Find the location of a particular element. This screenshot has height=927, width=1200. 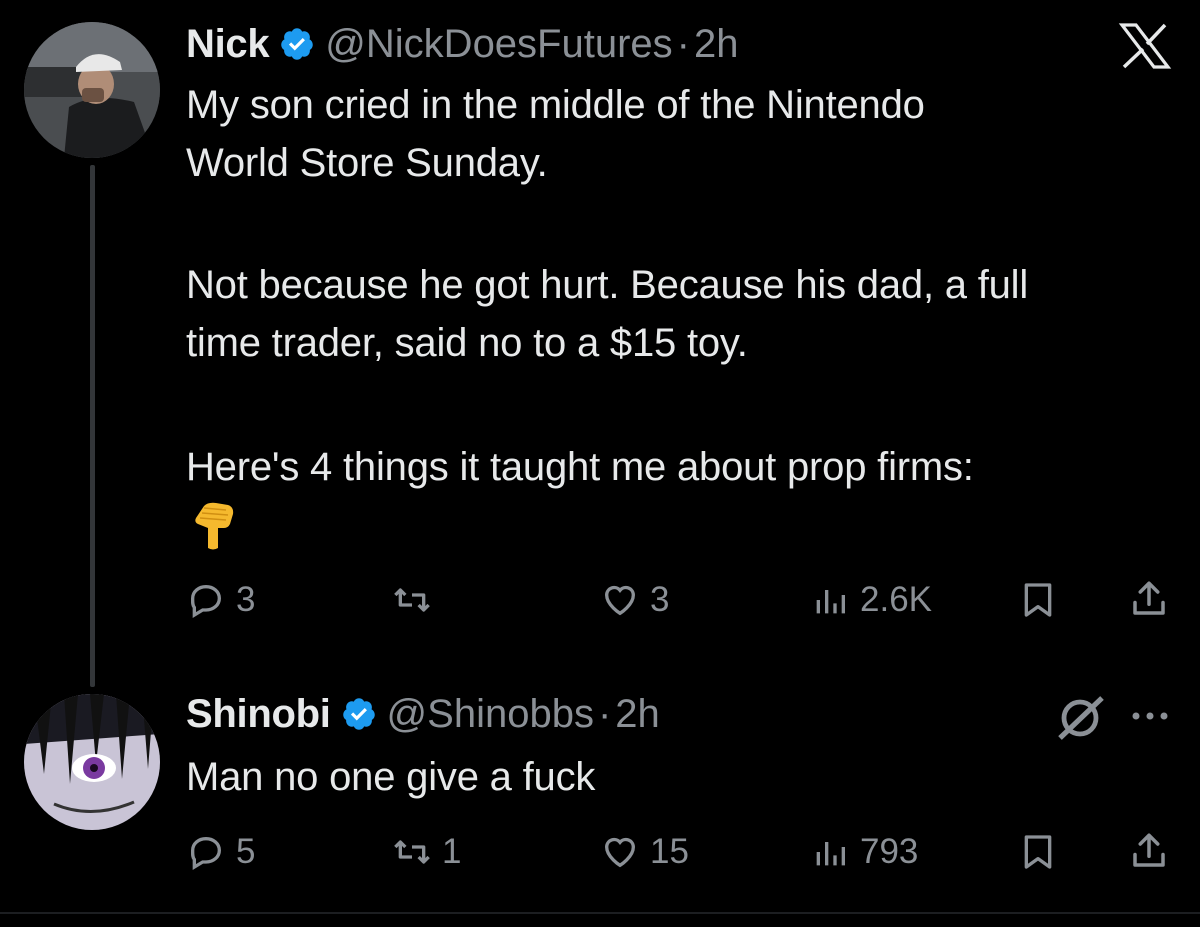

views-count: 2.6K is located at coordinates (896, 599).